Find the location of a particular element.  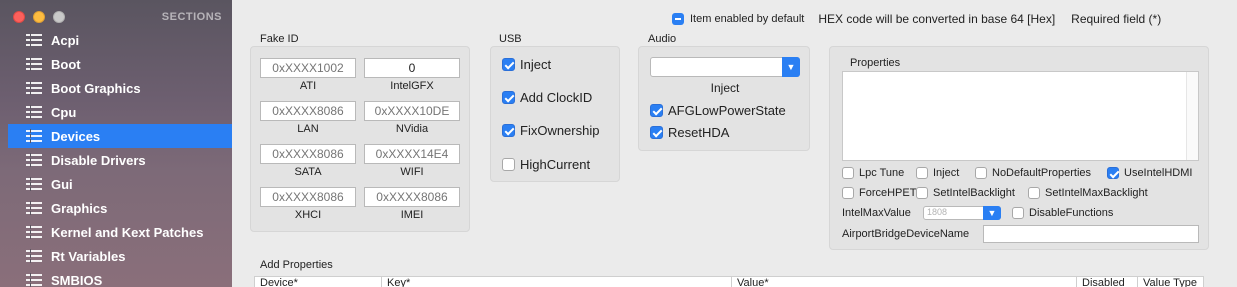

sidebar-item-label: Disable Drivers is located at coordinates (98, 160).